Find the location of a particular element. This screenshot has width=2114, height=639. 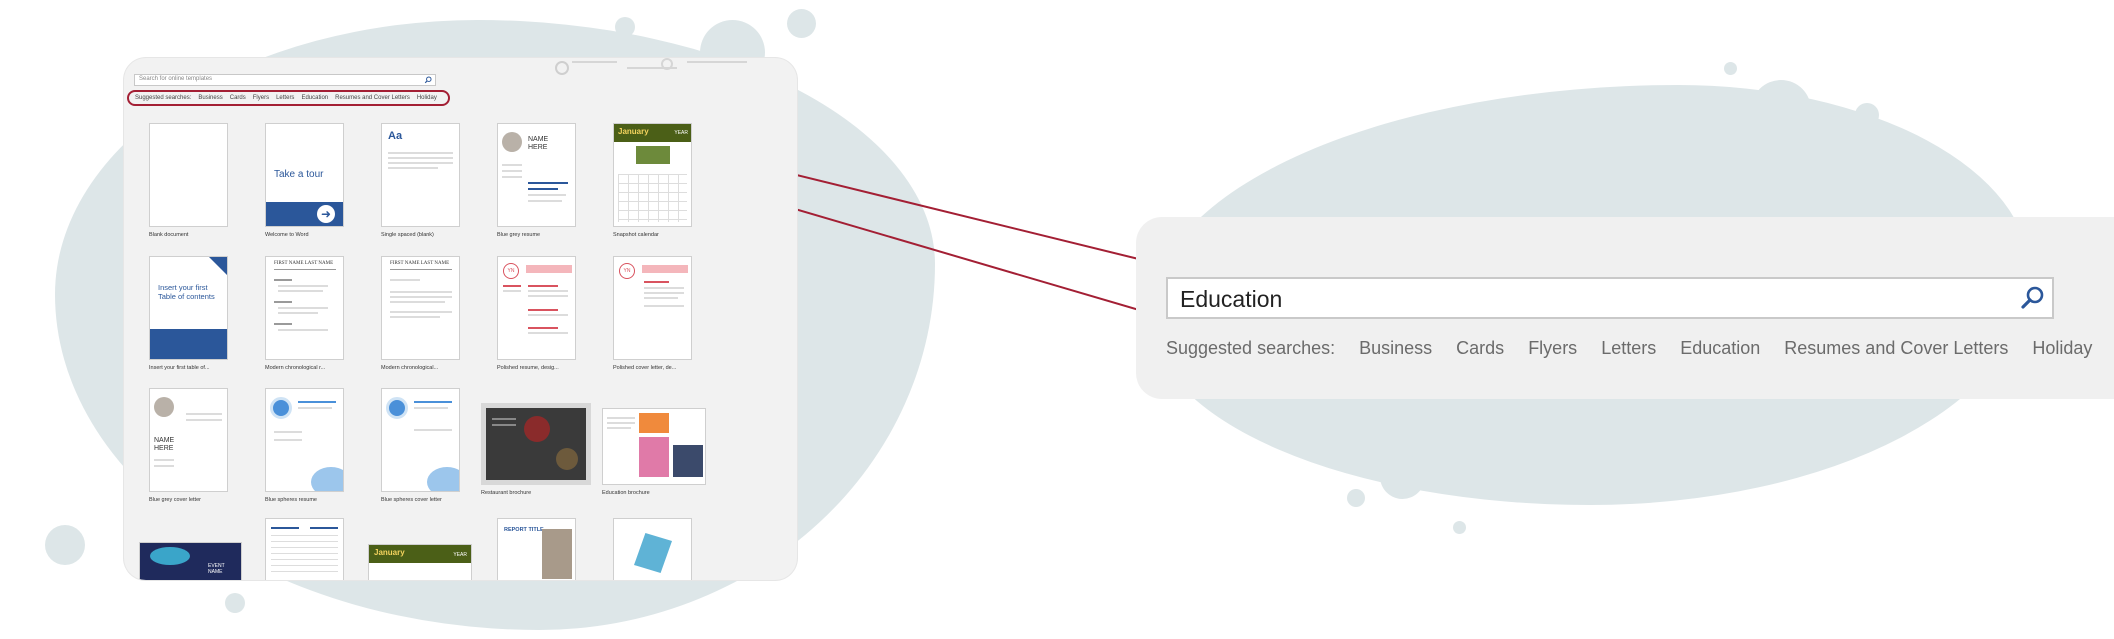

template-caption: Blue spheres cover letter is located at coordinates (411, 500).